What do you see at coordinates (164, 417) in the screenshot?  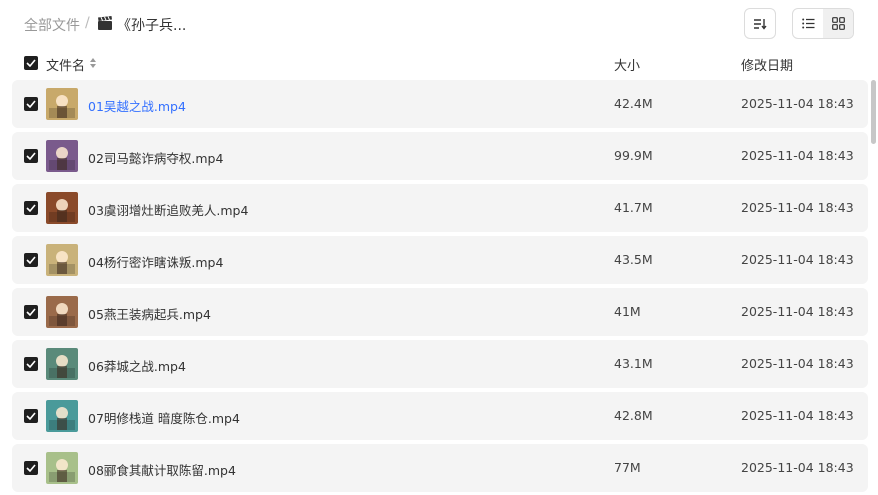 I see `file-name: 07明修栈道 暗度陈仓.mp4` at bounding box center [164, 417].